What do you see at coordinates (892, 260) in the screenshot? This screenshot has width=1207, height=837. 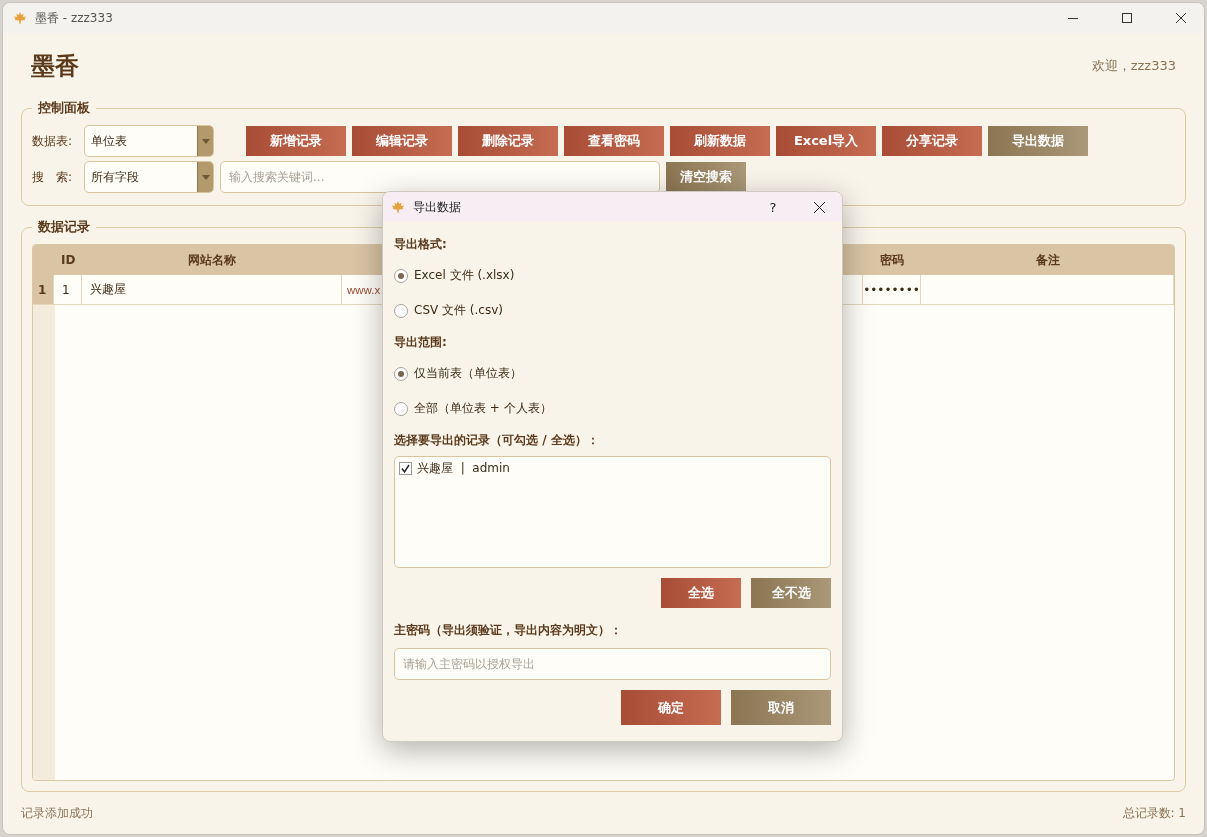 I see `column-header: 密码` at bounding box center [892, 260].